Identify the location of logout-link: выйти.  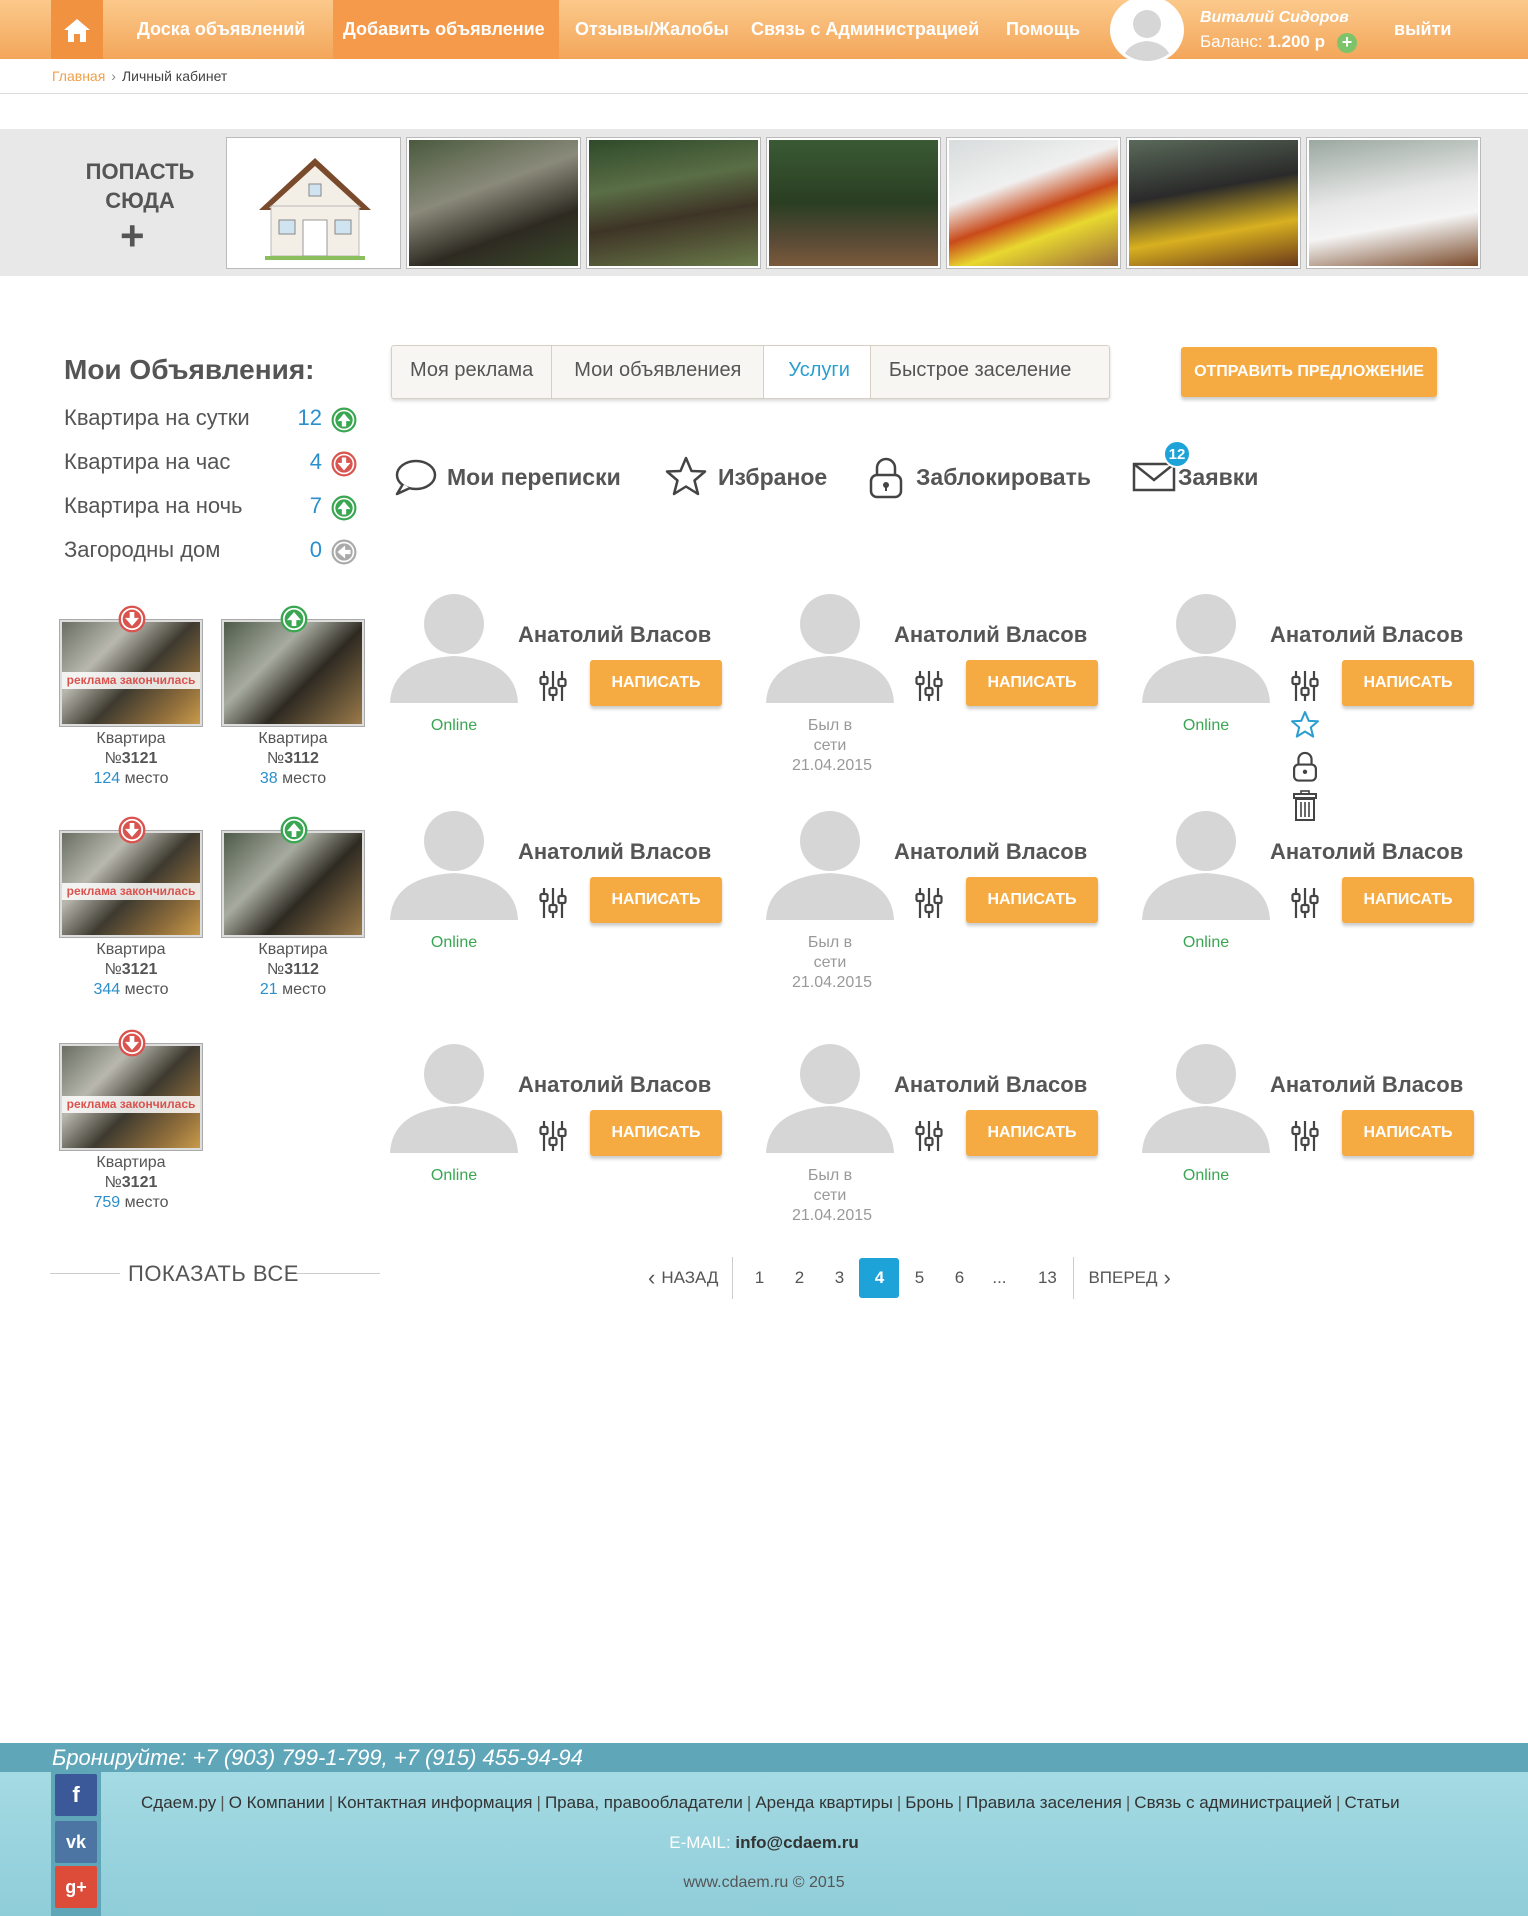
(1422, 29).